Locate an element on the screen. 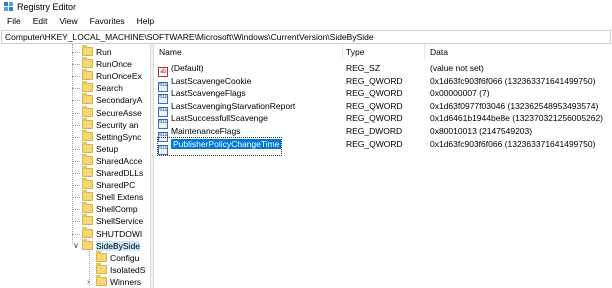 The height and width of the screenshot is (288, 612). tree-item-security-an: Security an is located at coordinates (105, 124).